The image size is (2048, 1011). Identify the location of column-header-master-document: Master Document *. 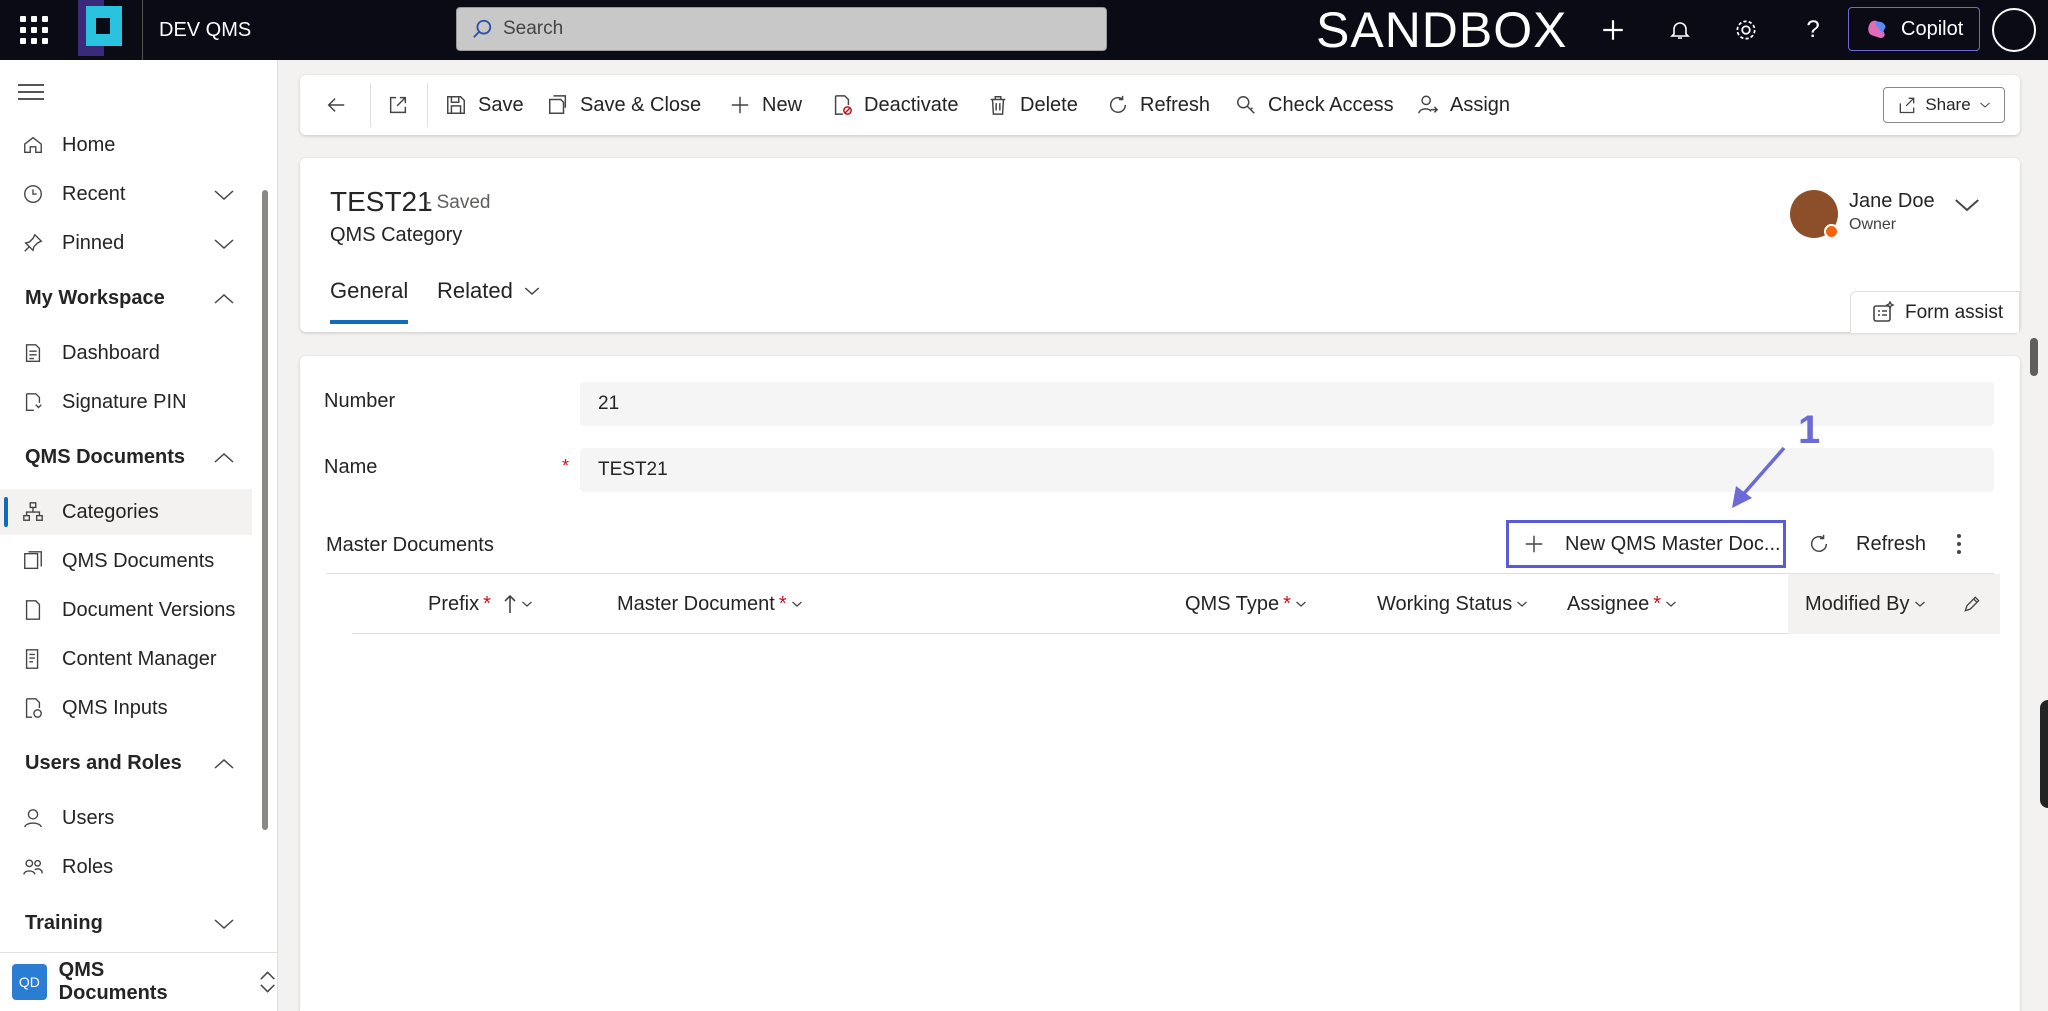
(710, 604).